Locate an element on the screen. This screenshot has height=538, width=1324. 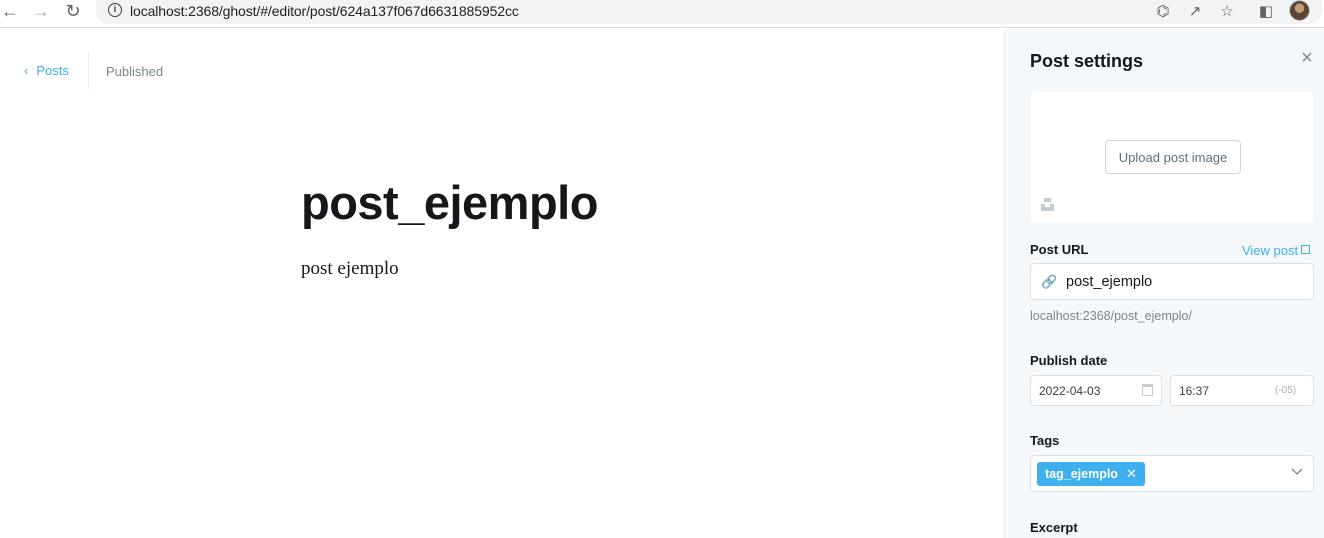
publish-date-label: Publish date is located at coordinates (1069, 360).